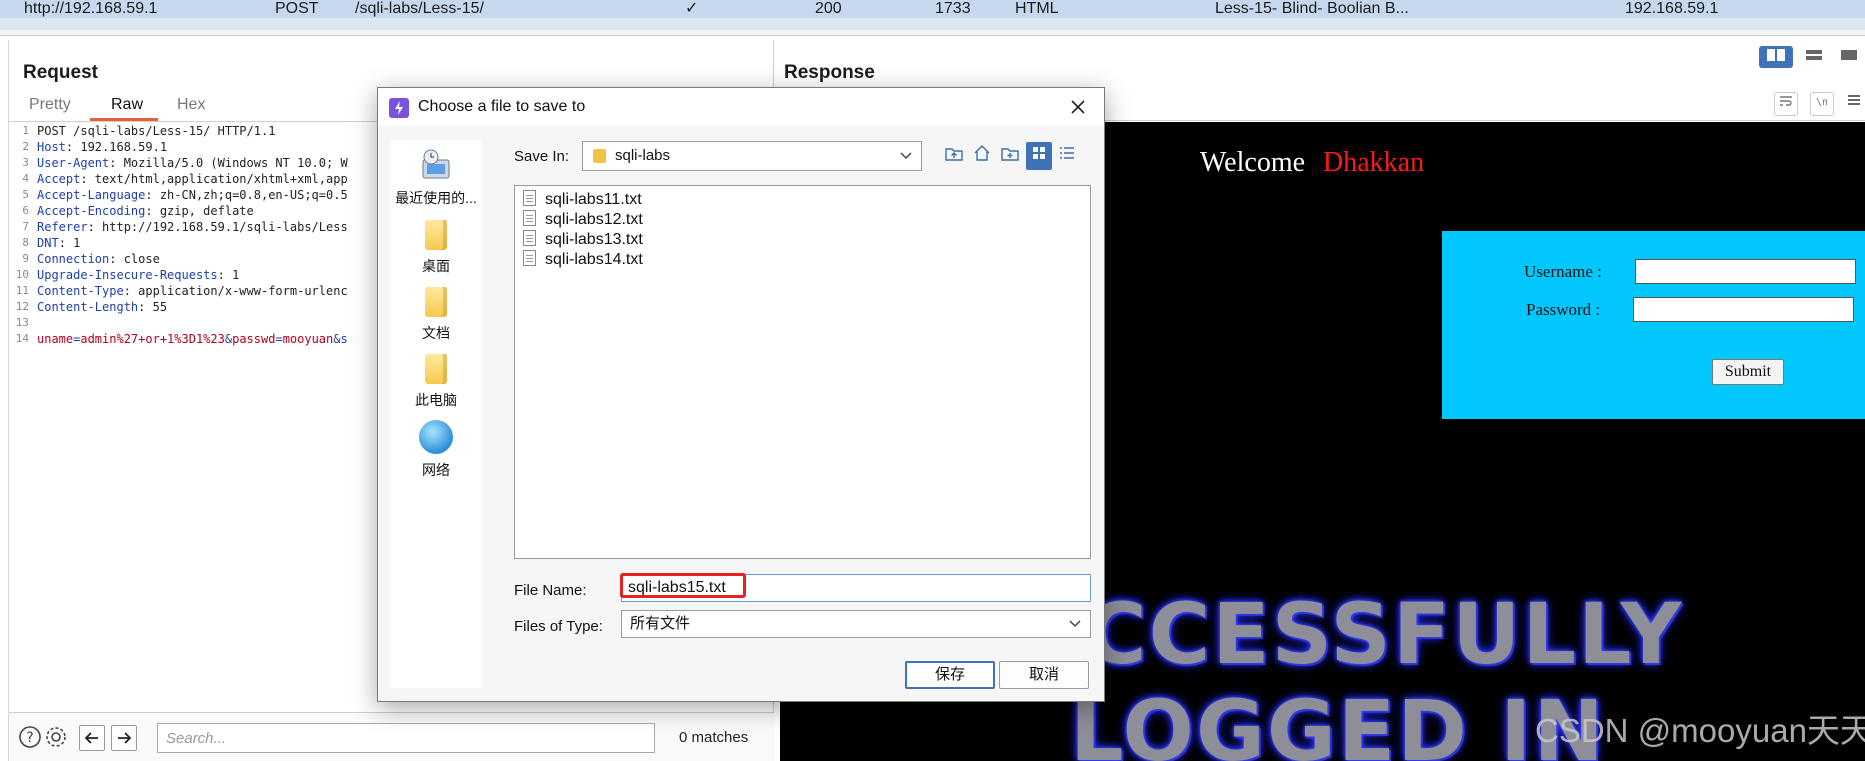 This screenshot has height=761, width=1865. I want to click on file-type-value: 所有文件, so click(660, 623).